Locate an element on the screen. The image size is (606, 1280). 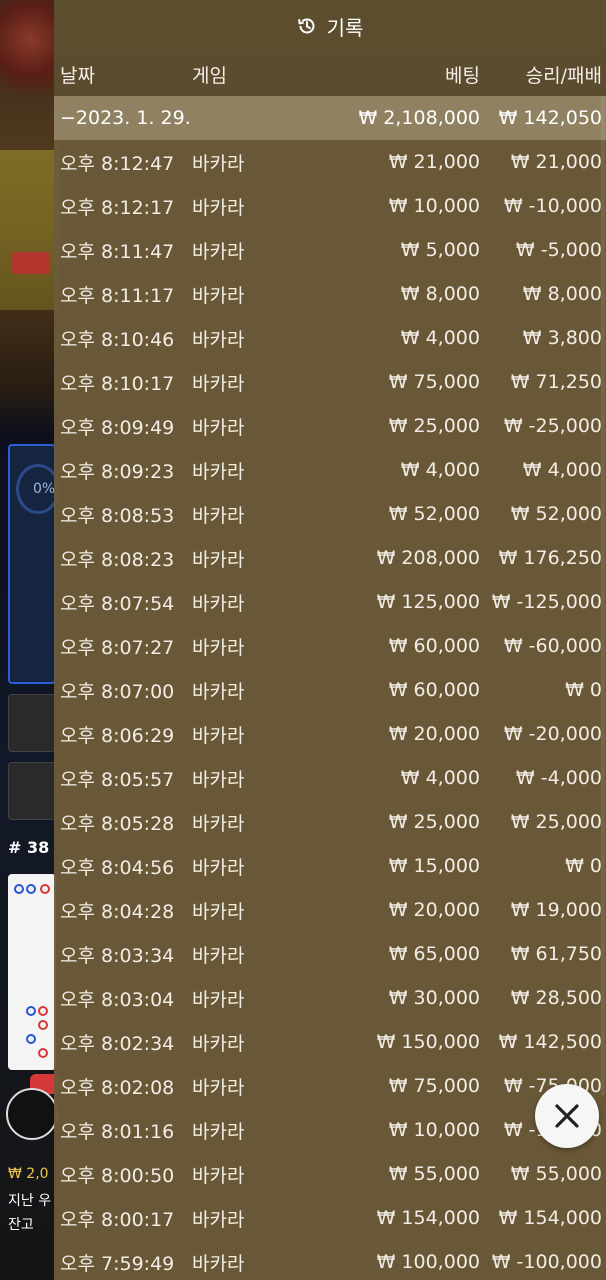
summary-bet: ₩ 2,108,000 is located at coordinates (419, 118).